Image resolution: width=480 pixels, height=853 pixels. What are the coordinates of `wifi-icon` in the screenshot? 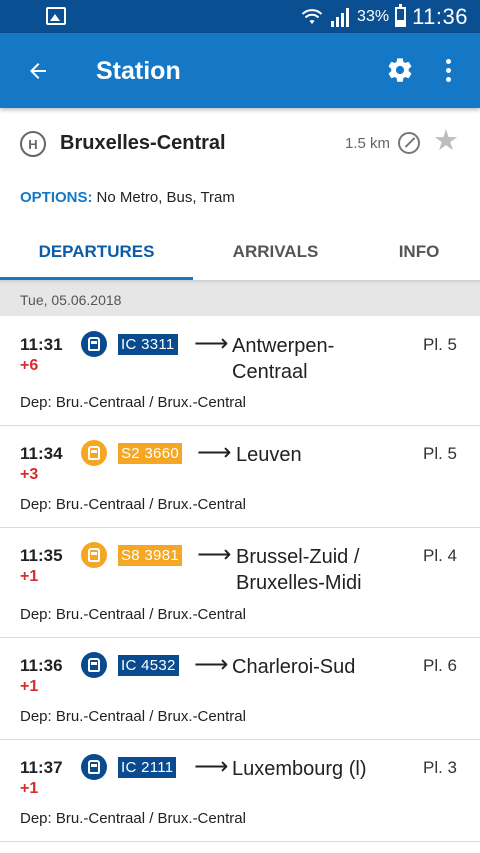 It's located at (312, 16).